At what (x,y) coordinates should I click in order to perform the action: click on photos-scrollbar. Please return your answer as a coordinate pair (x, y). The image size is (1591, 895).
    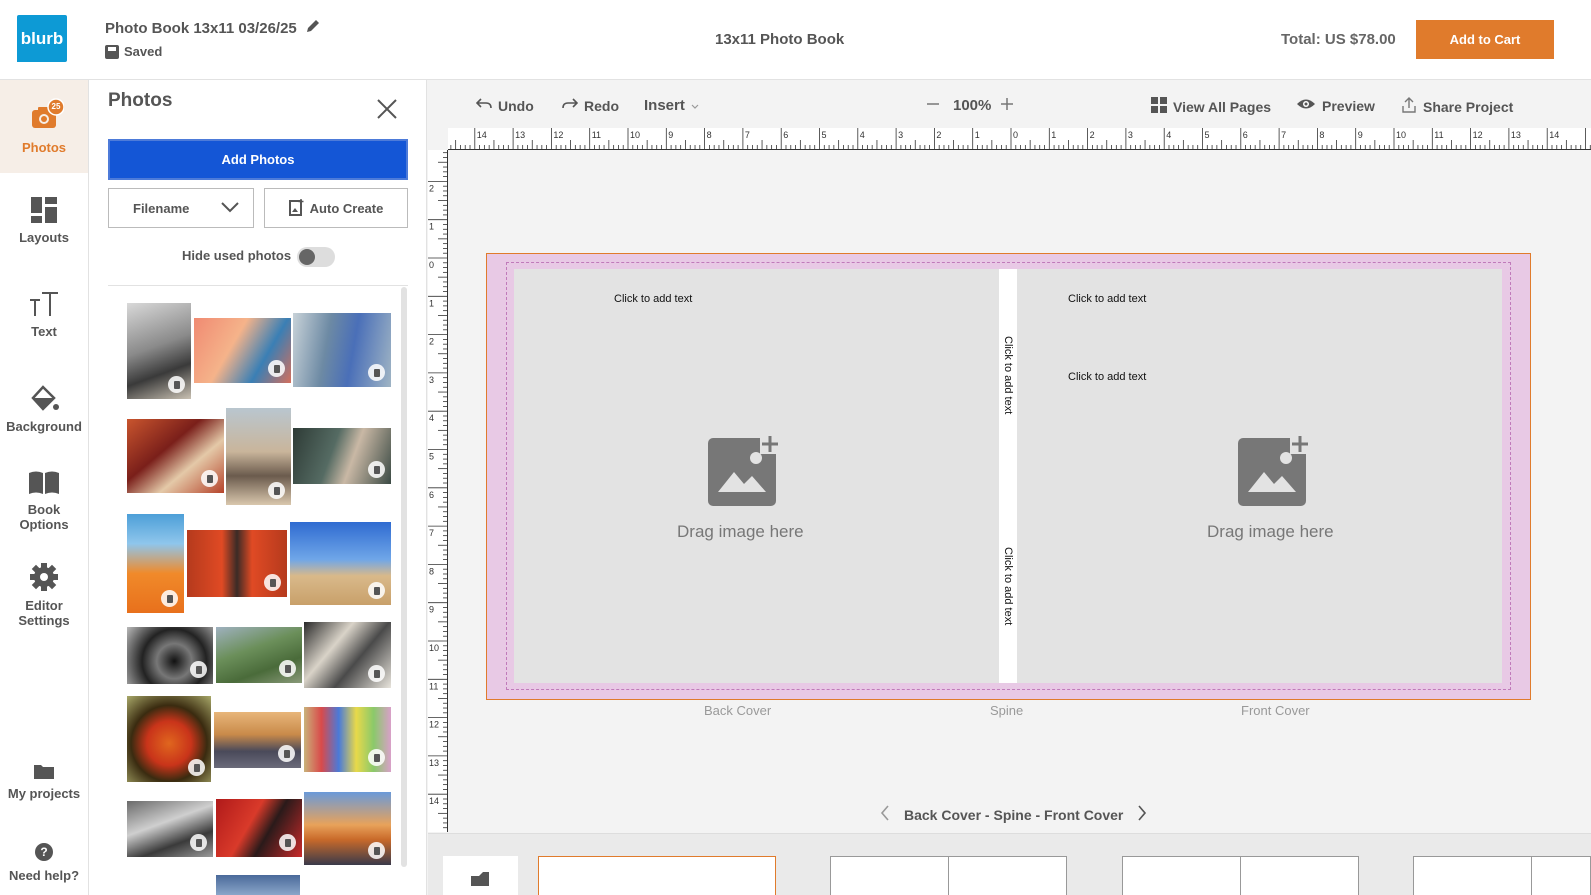
    Looking at the image, I should click on (404, 577).